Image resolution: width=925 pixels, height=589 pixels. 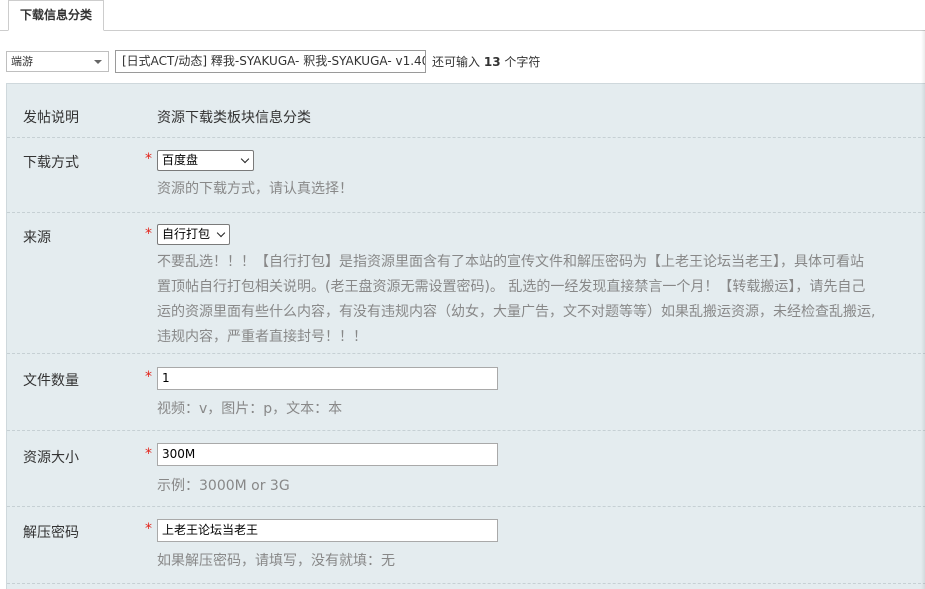 What do you see at coordinates (186, 234) in the screenshot?
I see `source-select-value: 自行打包` at bounding box center [186, 234].